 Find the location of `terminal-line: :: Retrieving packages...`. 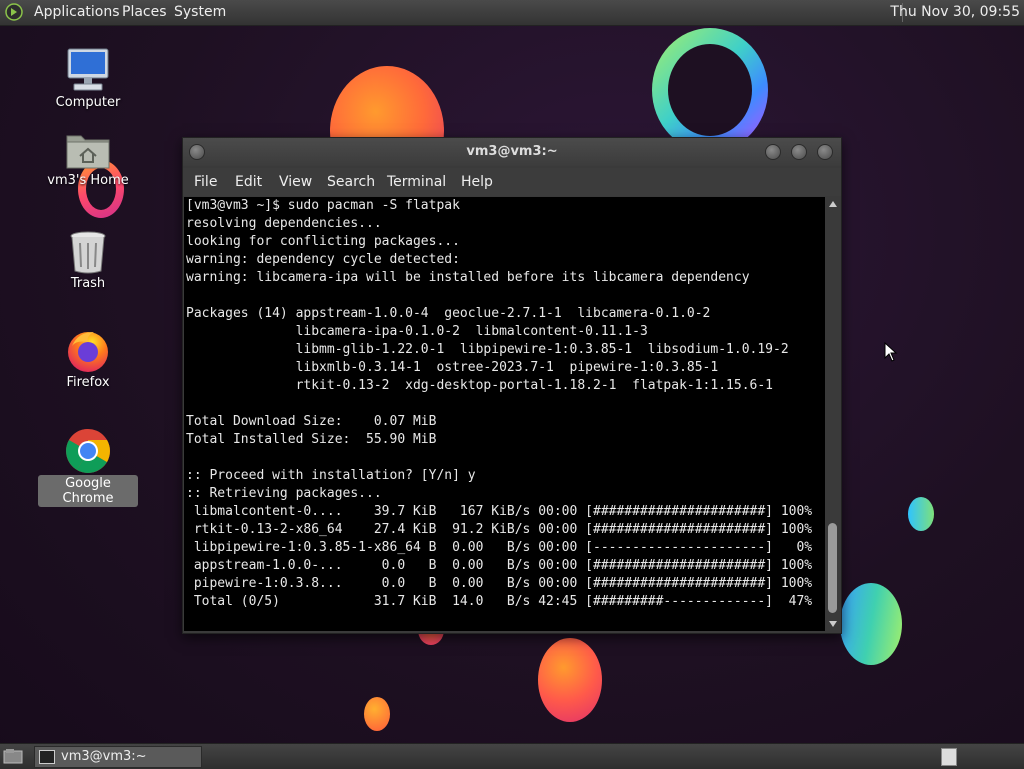

terminal-line: :: Retrieving packages... is located at coordinates (284, 493).